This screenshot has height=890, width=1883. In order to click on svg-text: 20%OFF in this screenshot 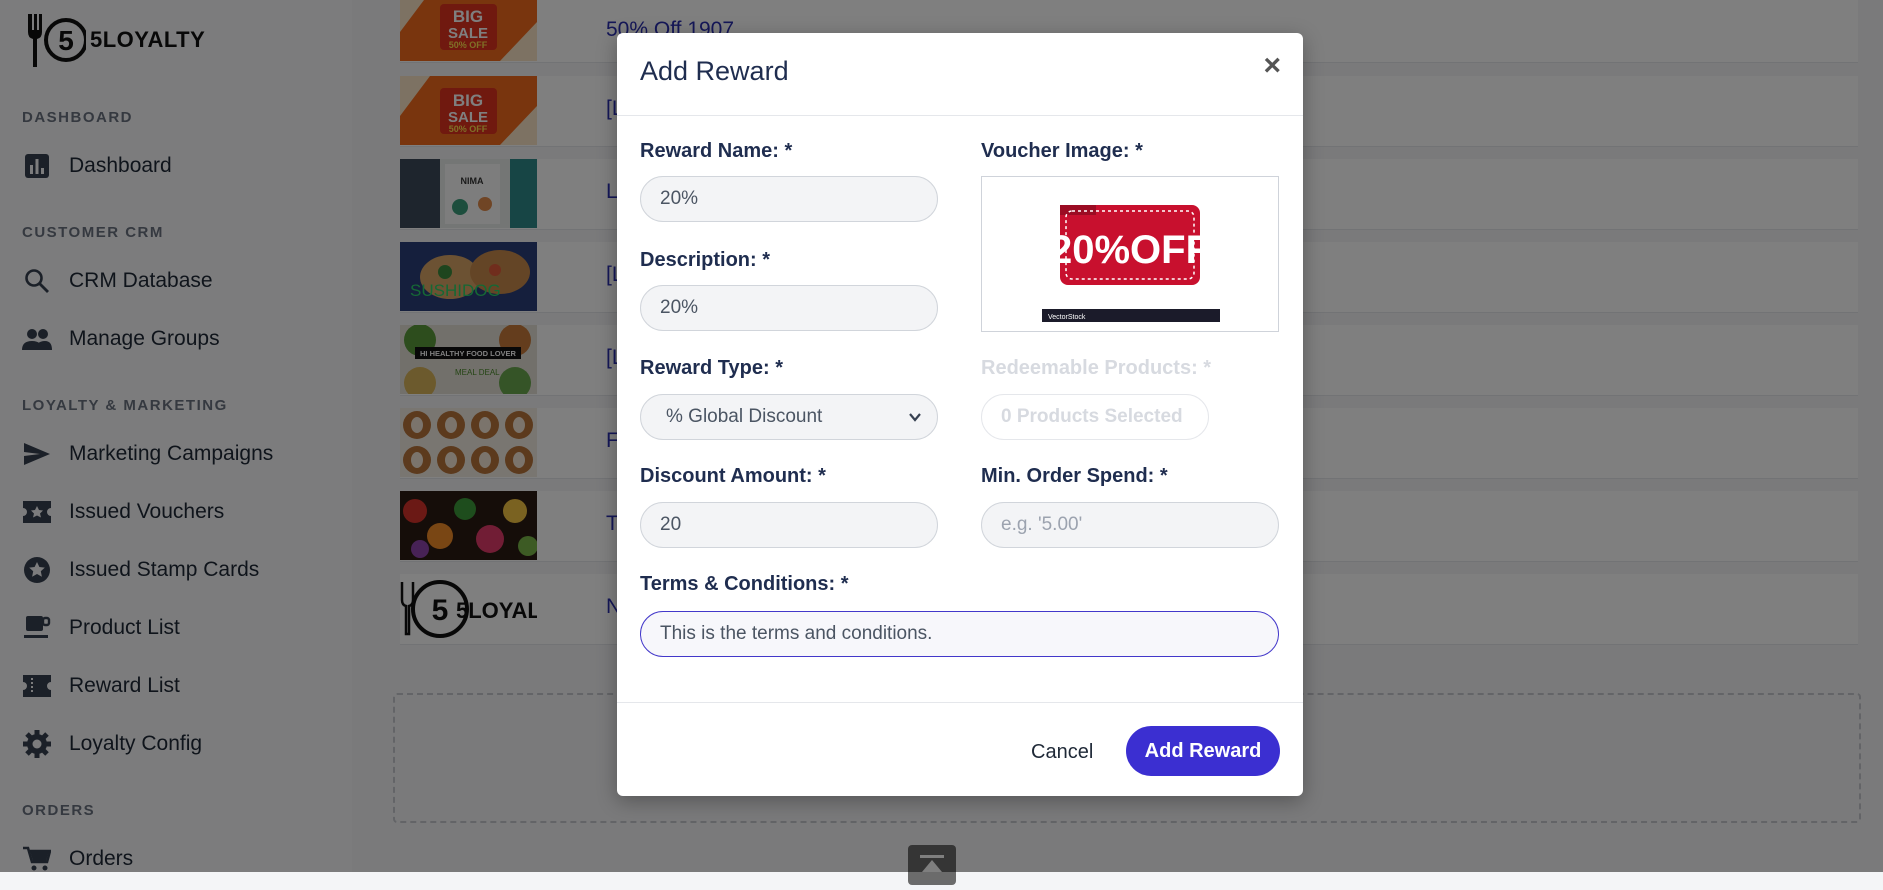, I will do `click(1130, 250)`.